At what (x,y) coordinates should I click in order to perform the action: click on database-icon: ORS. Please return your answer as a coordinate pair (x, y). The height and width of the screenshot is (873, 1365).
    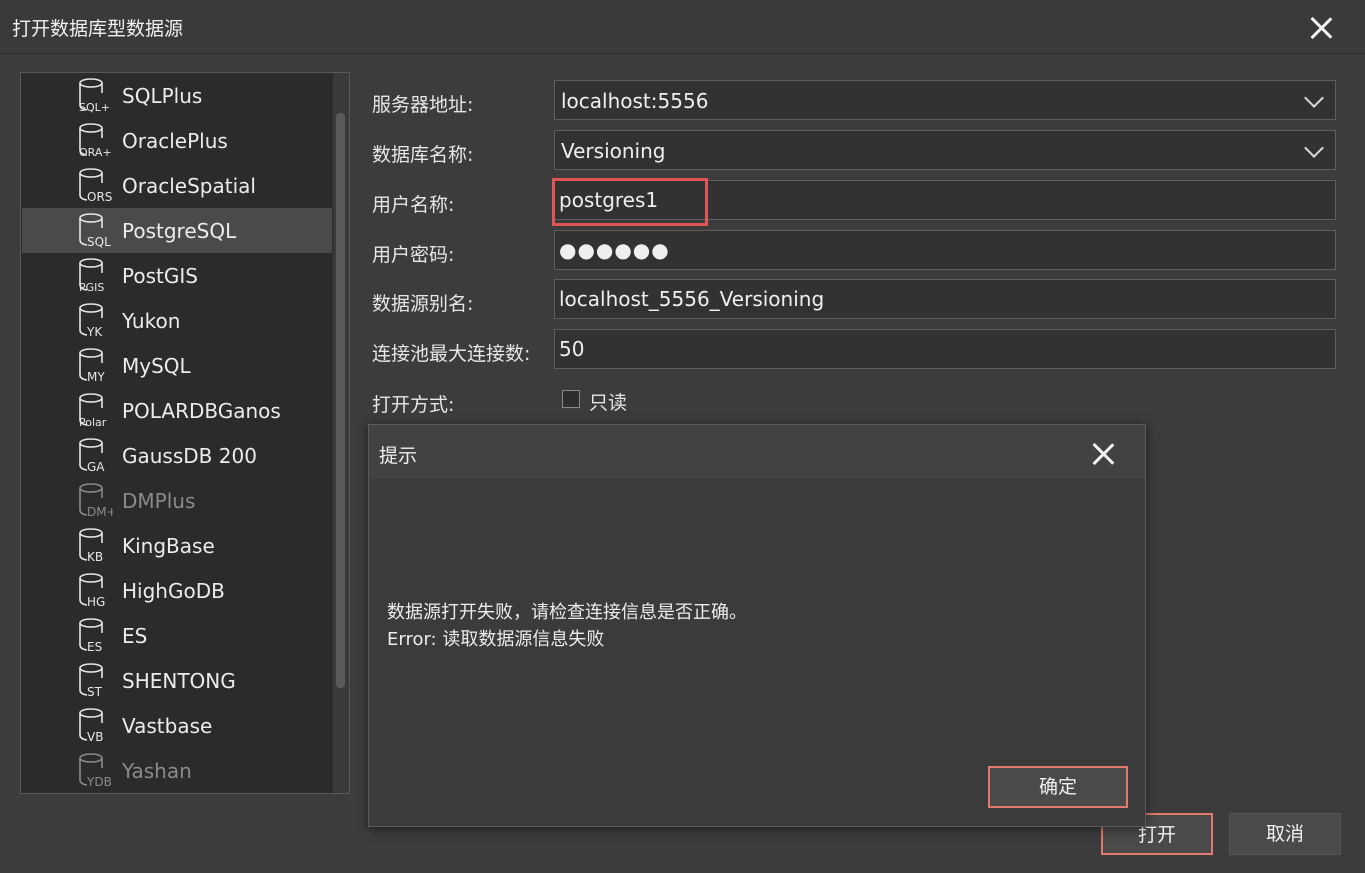
    Looking at the image, I should click on (95, 186).